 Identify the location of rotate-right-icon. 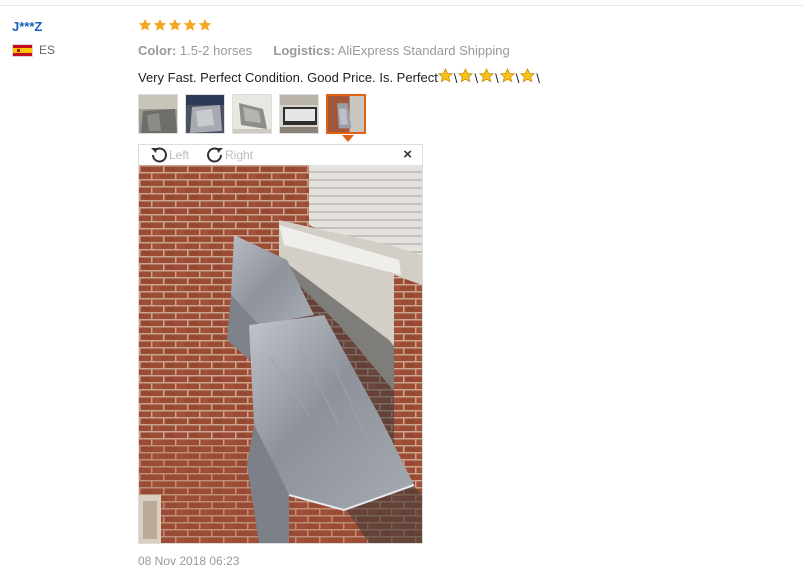
(215, 155).